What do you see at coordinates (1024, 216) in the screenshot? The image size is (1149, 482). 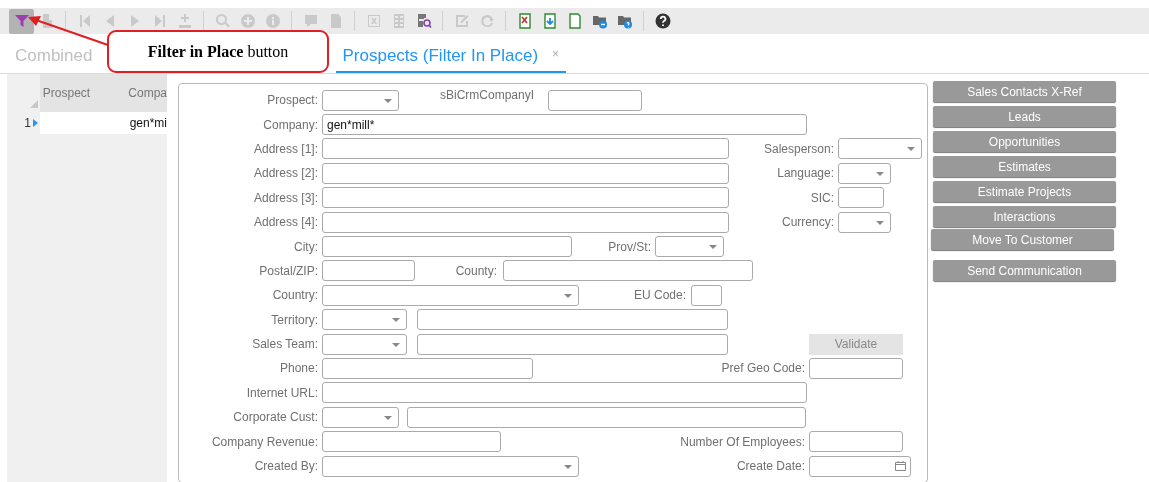 I see `side-button: Interactions` at bounding box center [1024, 216].